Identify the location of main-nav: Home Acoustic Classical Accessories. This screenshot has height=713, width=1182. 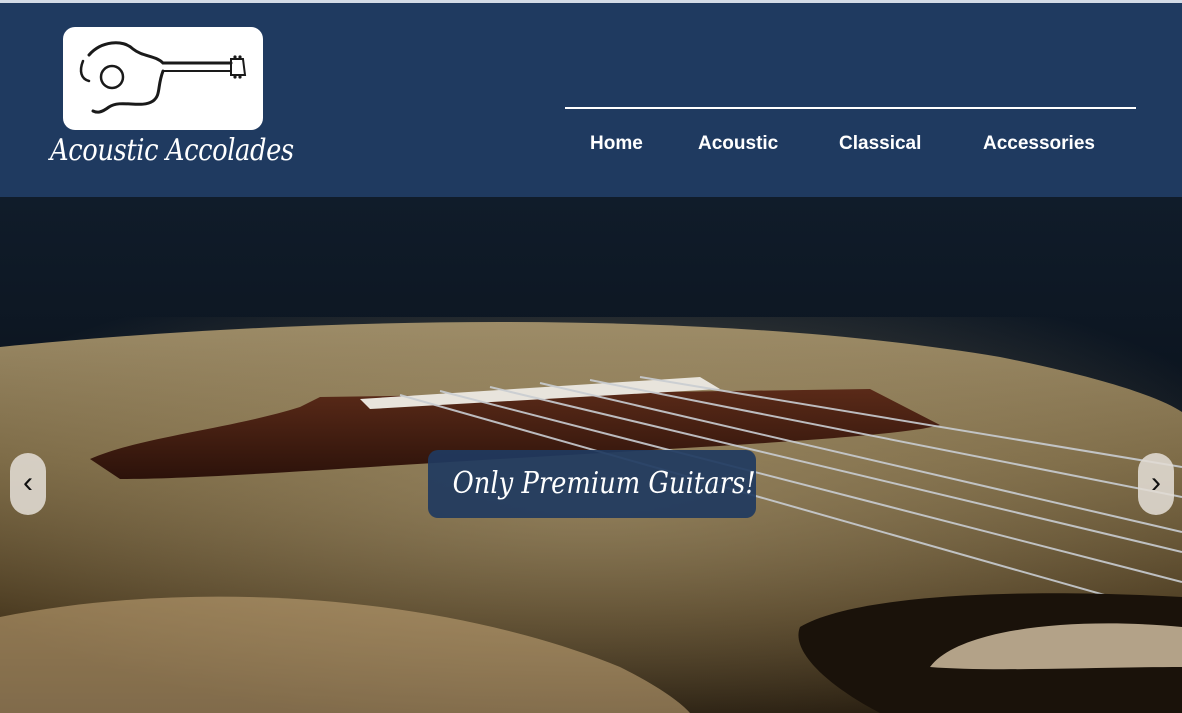
(850, 145).